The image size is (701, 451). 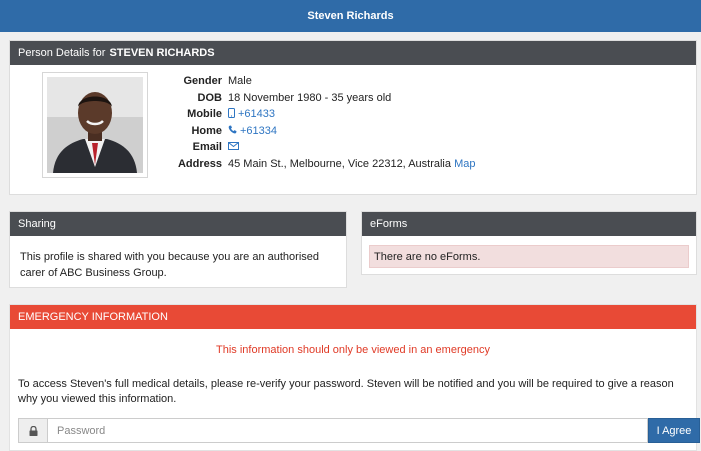 I want to click on mobile-row: Mobile +61433, so click(x=317, y=114).